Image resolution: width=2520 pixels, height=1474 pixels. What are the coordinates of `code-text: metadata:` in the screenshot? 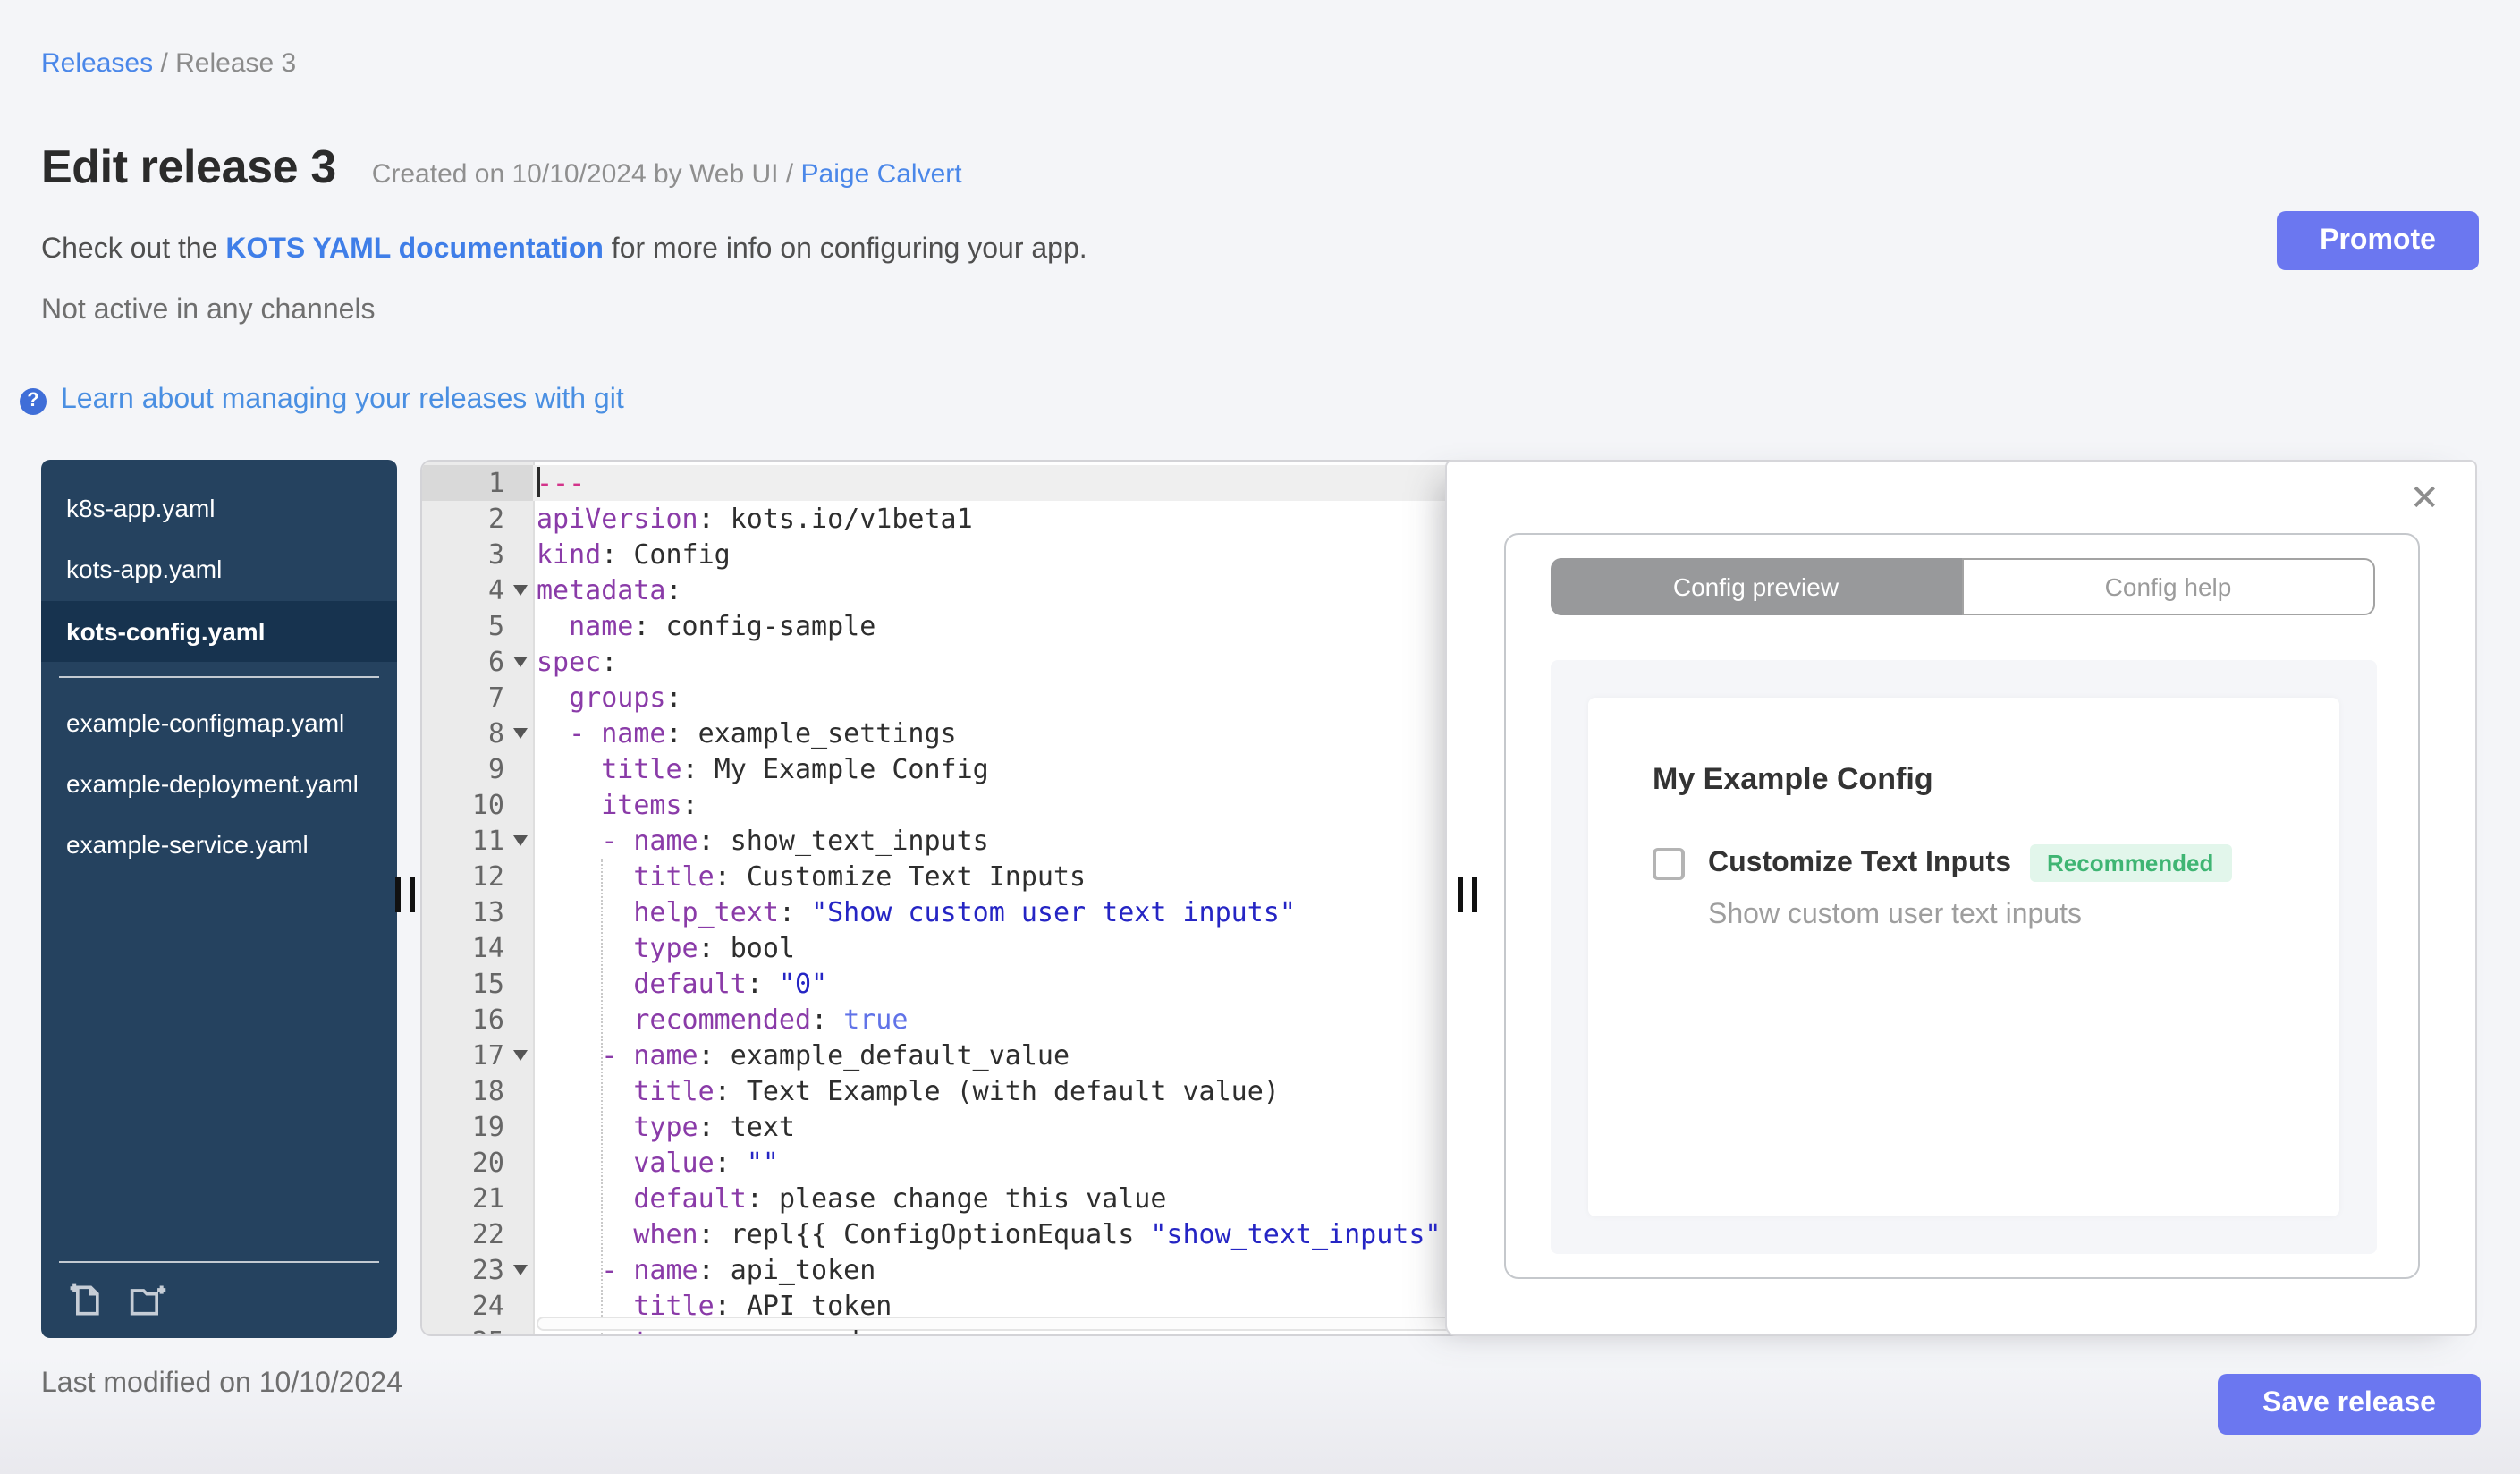 It's located at (609, 590).